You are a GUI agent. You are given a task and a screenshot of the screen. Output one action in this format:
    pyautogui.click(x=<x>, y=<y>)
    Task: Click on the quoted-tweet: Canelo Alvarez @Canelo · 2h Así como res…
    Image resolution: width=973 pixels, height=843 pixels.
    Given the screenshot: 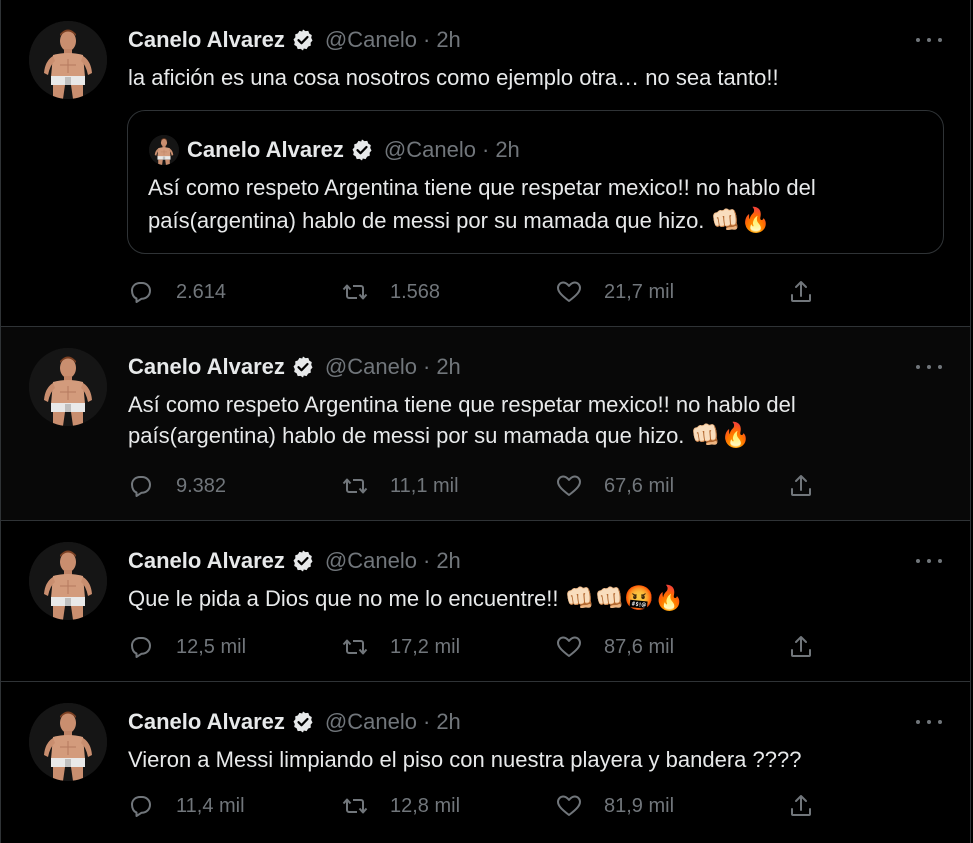 What is the action you would take?
    pyautogui.click(x=535, y=182)
    